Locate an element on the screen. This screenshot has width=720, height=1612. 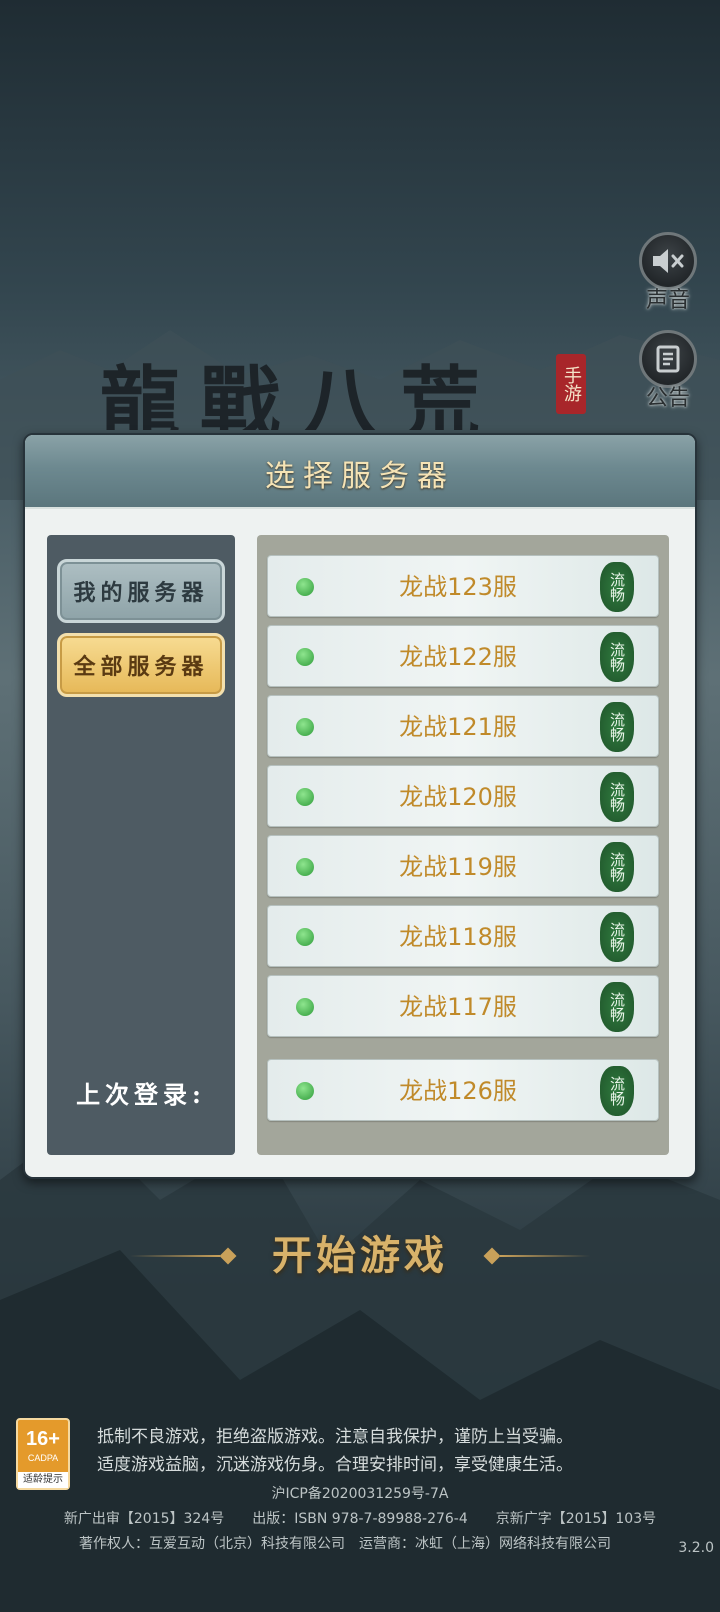
server-row: 龙战119服 流畅 is located at coordinates (463, 866).